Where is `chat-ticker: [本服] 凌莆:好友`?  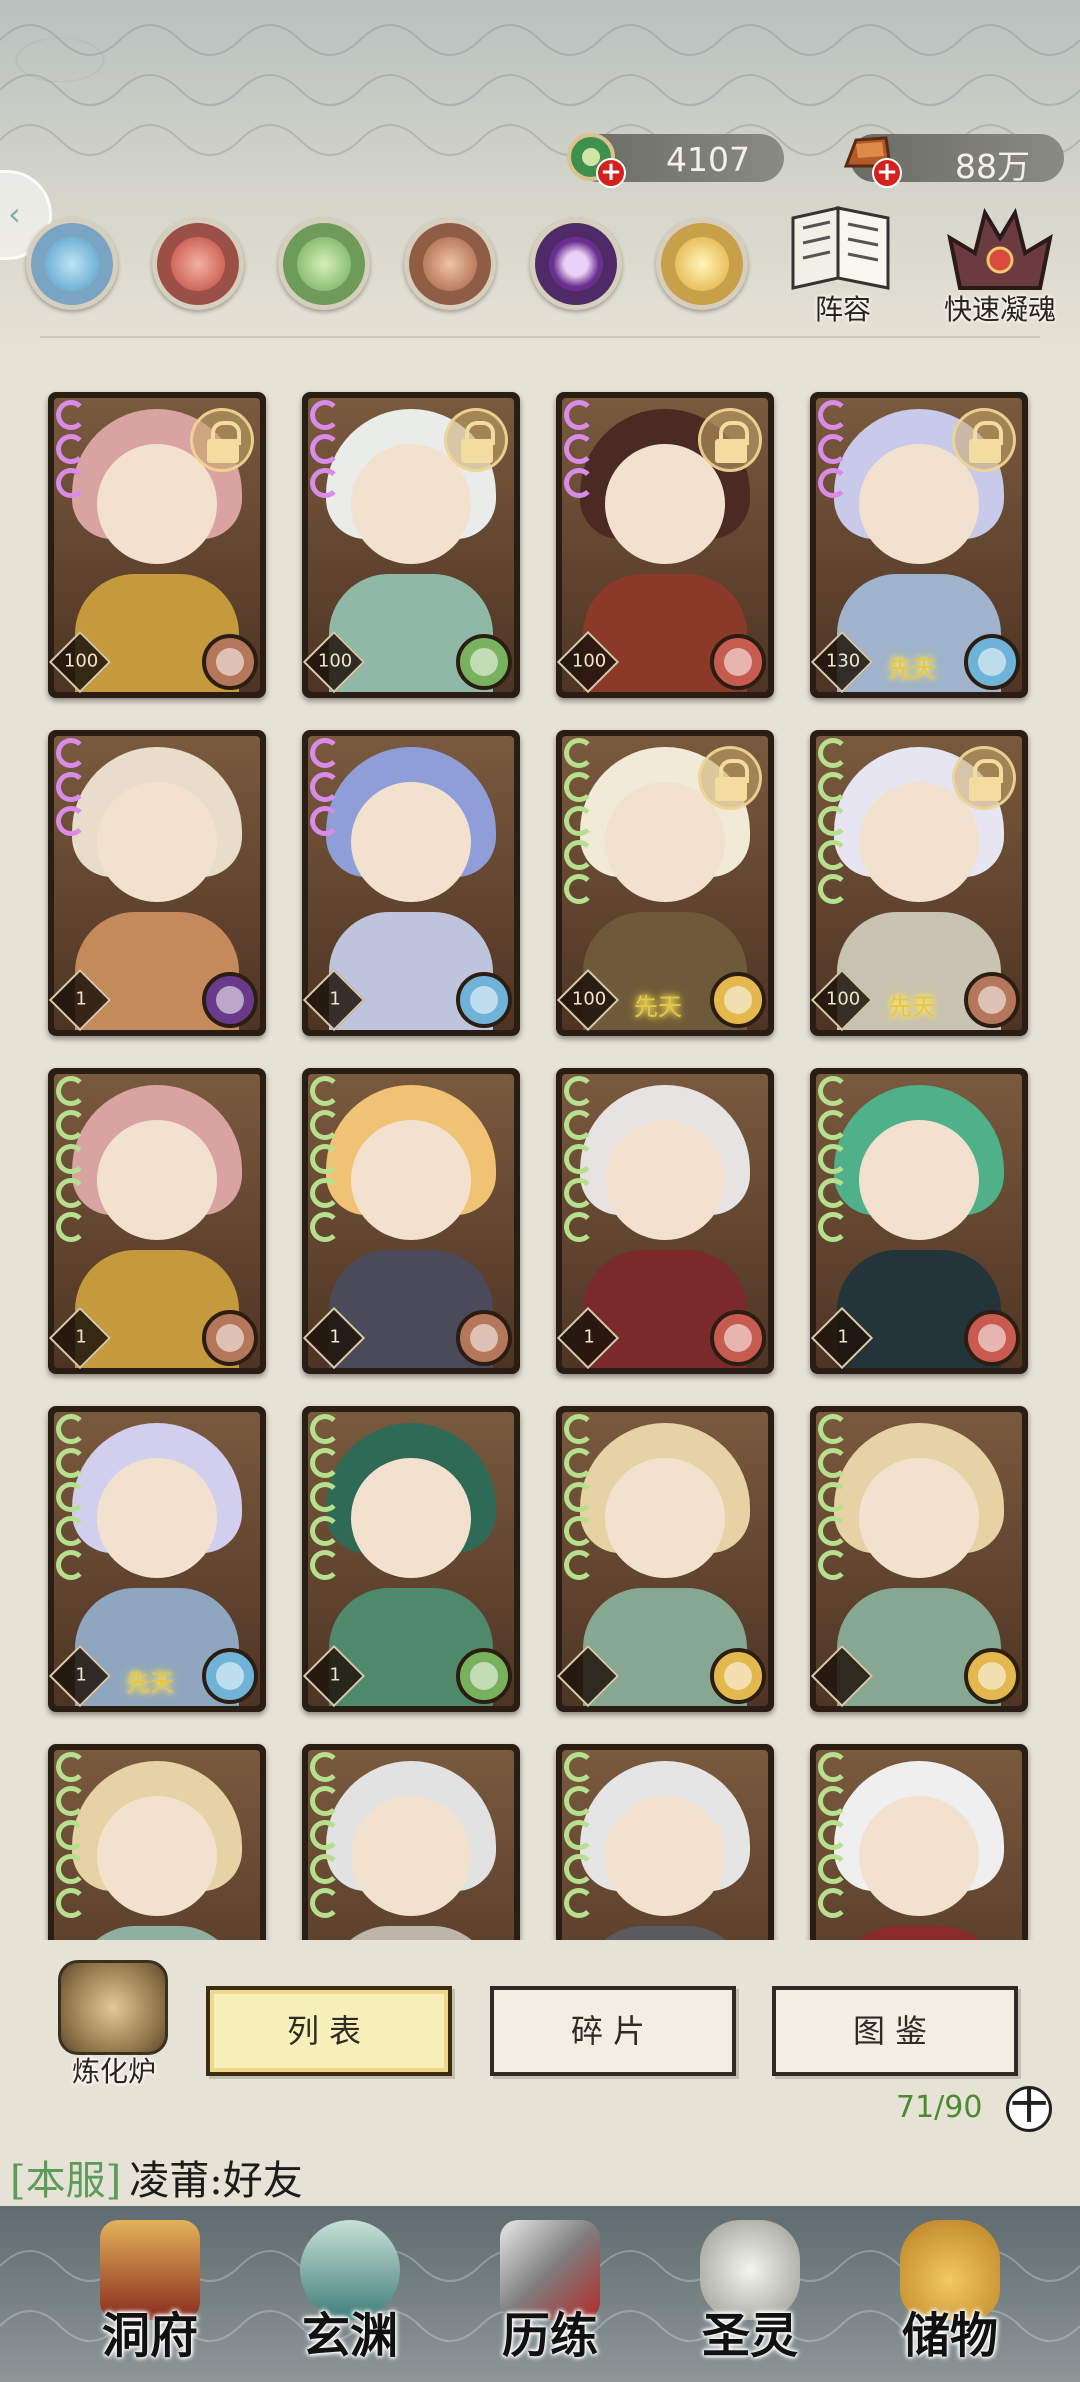 chat-ticker: [本服] 凌莆:好友 is located at coordinates (156, 2177).